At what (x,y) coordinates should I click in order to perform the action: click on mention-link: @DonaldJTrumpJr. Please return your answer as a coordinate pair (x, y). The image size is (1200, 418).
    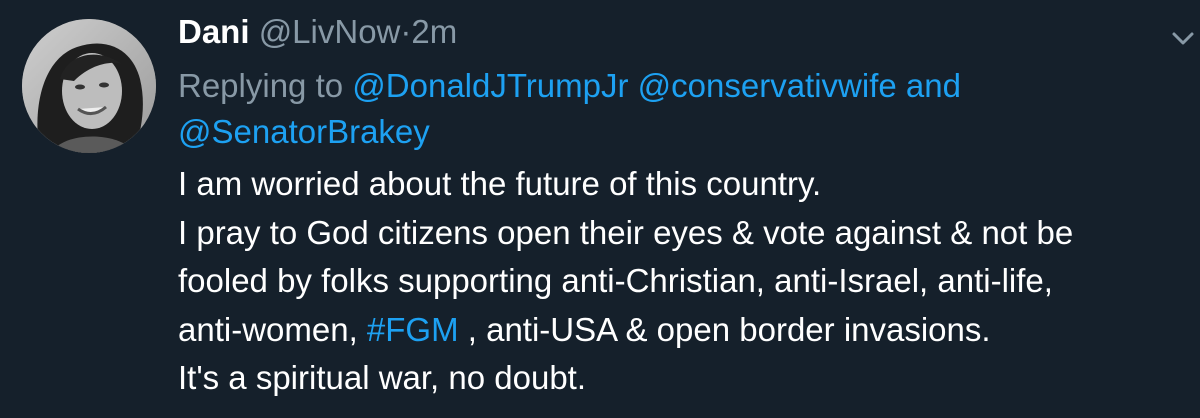
    Looking at the image, I should click on (490, 85).